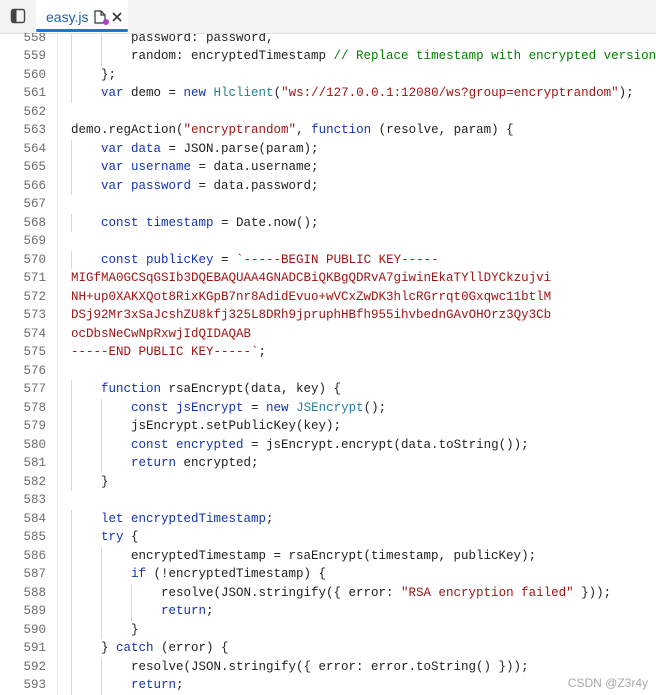 Image resolution: width=656 pixels, height=695 pixels. I want to click on line-number: 579, so click(34, 426).